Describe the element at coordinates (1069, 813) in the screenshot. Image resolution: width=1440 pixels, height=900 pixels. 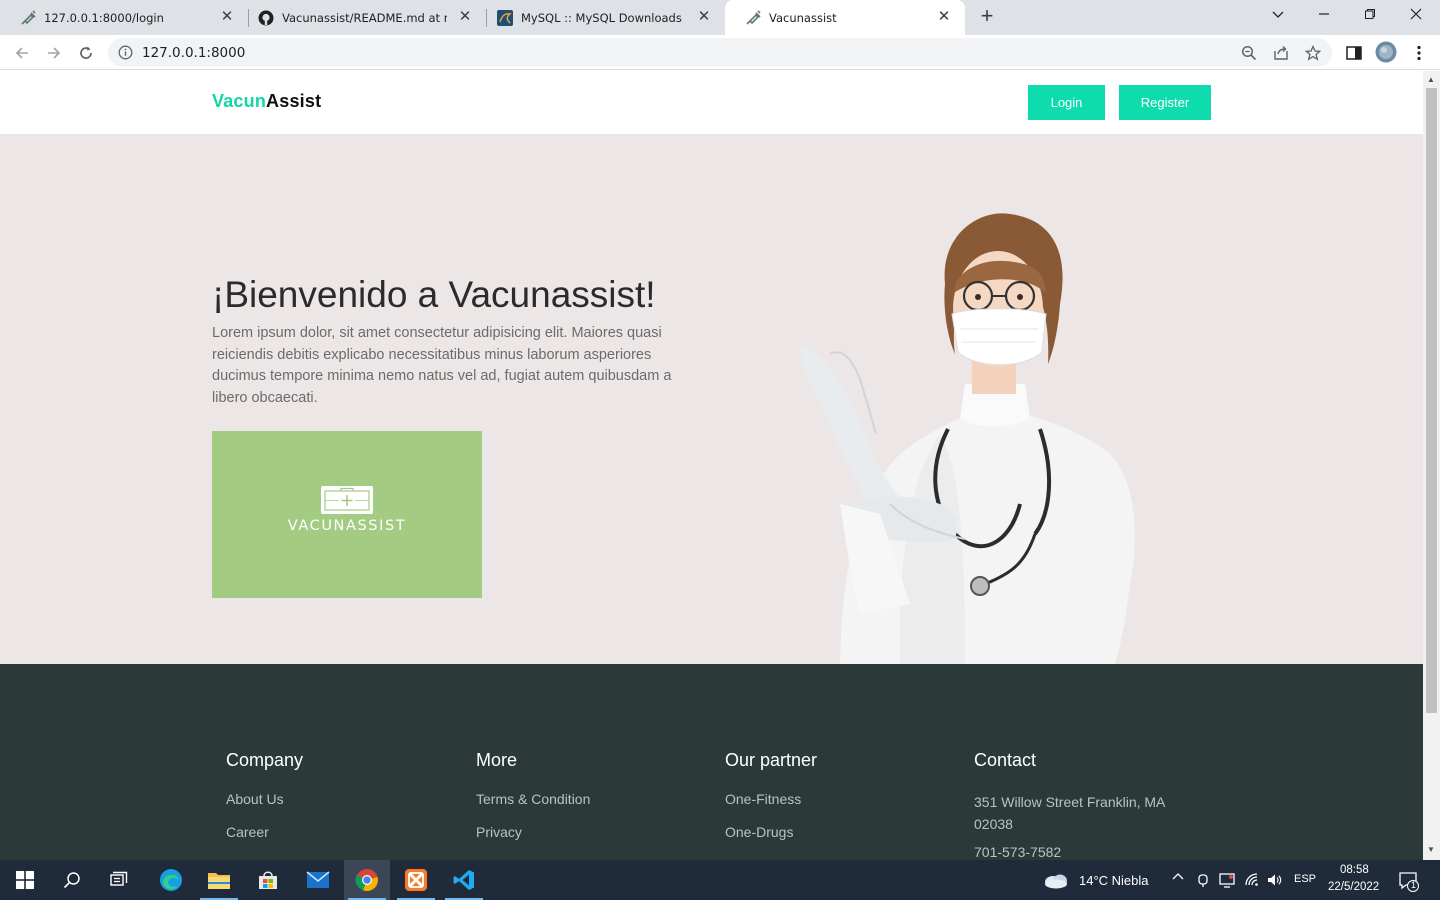
I see `contact-address: 351 Willow Street Franklin, MA 02038` at that location.